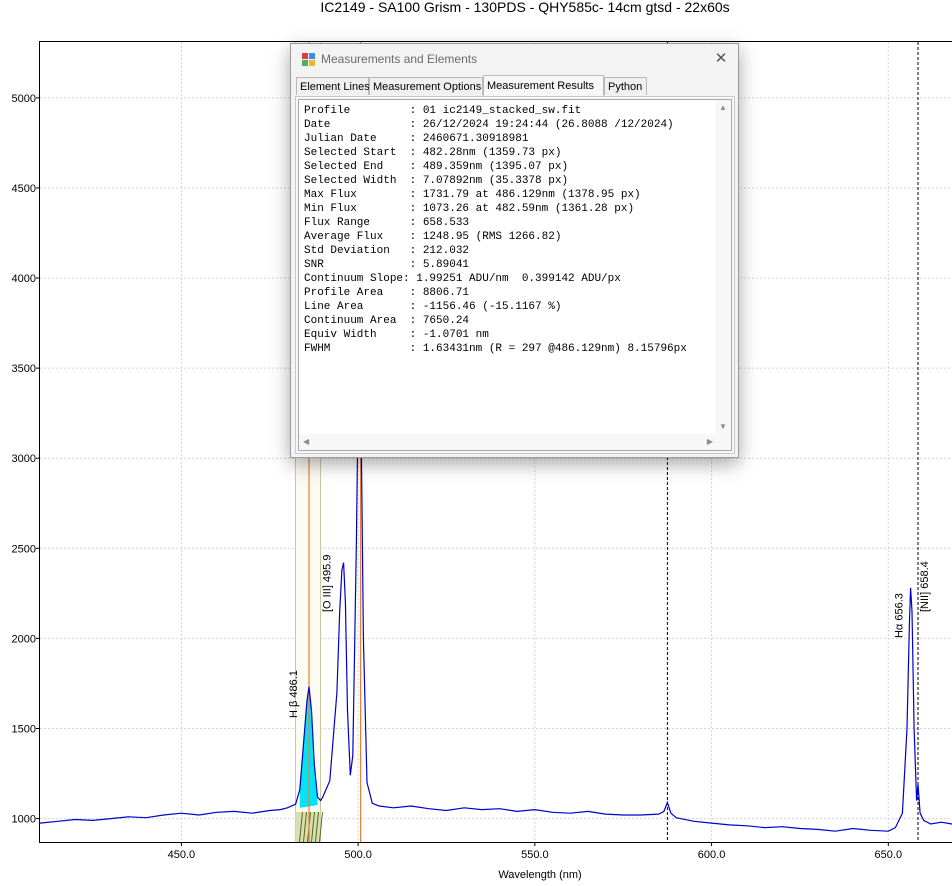 The height and width of the screenshot is (886, 952). I want to click on result-line: Equiv Width : -1.0701 nm, so click(396, 335).